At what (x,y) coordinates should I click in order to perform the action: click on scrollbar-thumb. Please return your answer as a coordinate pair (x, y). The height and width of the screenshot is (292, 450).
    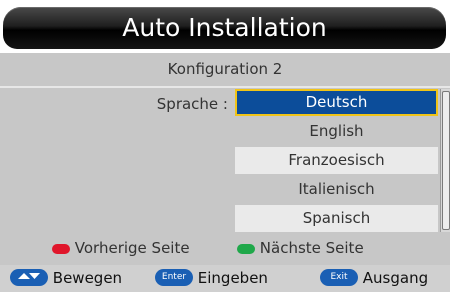
    Looking at the image, I should click on (446, 160).